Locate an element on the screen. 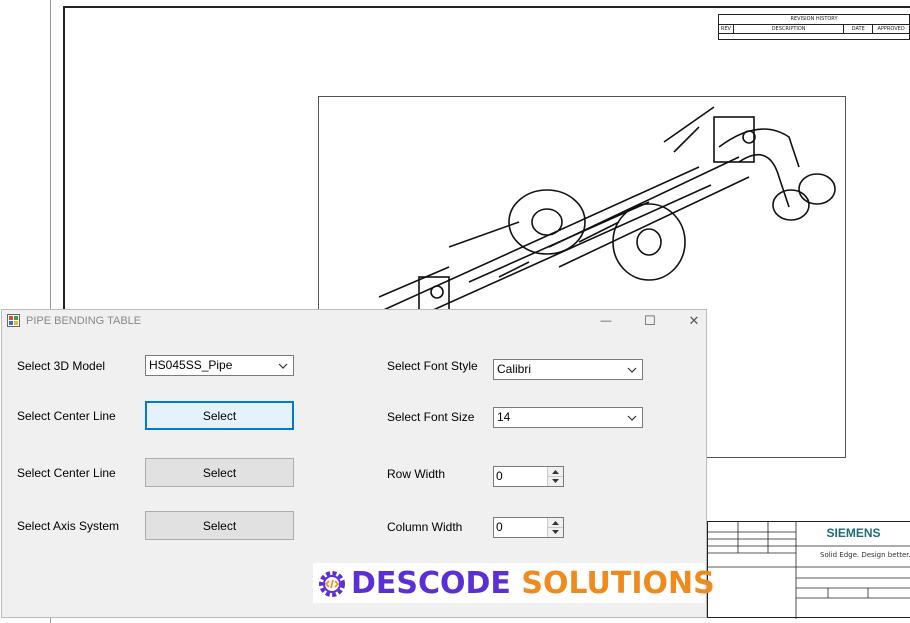 The image size is (910, 623). watermark-part1: DESCODE is located at coordinates (431, 583).